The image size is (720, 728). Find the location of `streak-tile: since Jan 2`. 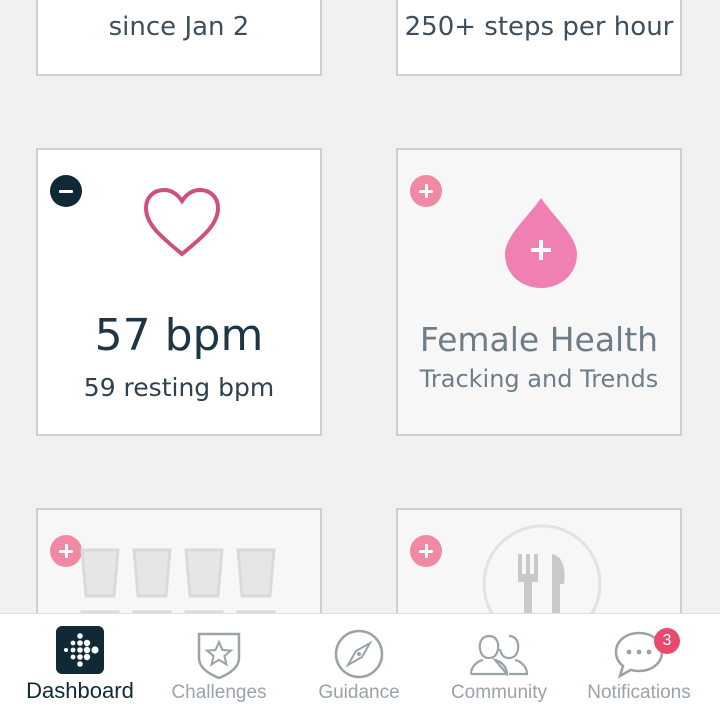

streak-tile: since Jan 2 is located at coordinates (179, 38).